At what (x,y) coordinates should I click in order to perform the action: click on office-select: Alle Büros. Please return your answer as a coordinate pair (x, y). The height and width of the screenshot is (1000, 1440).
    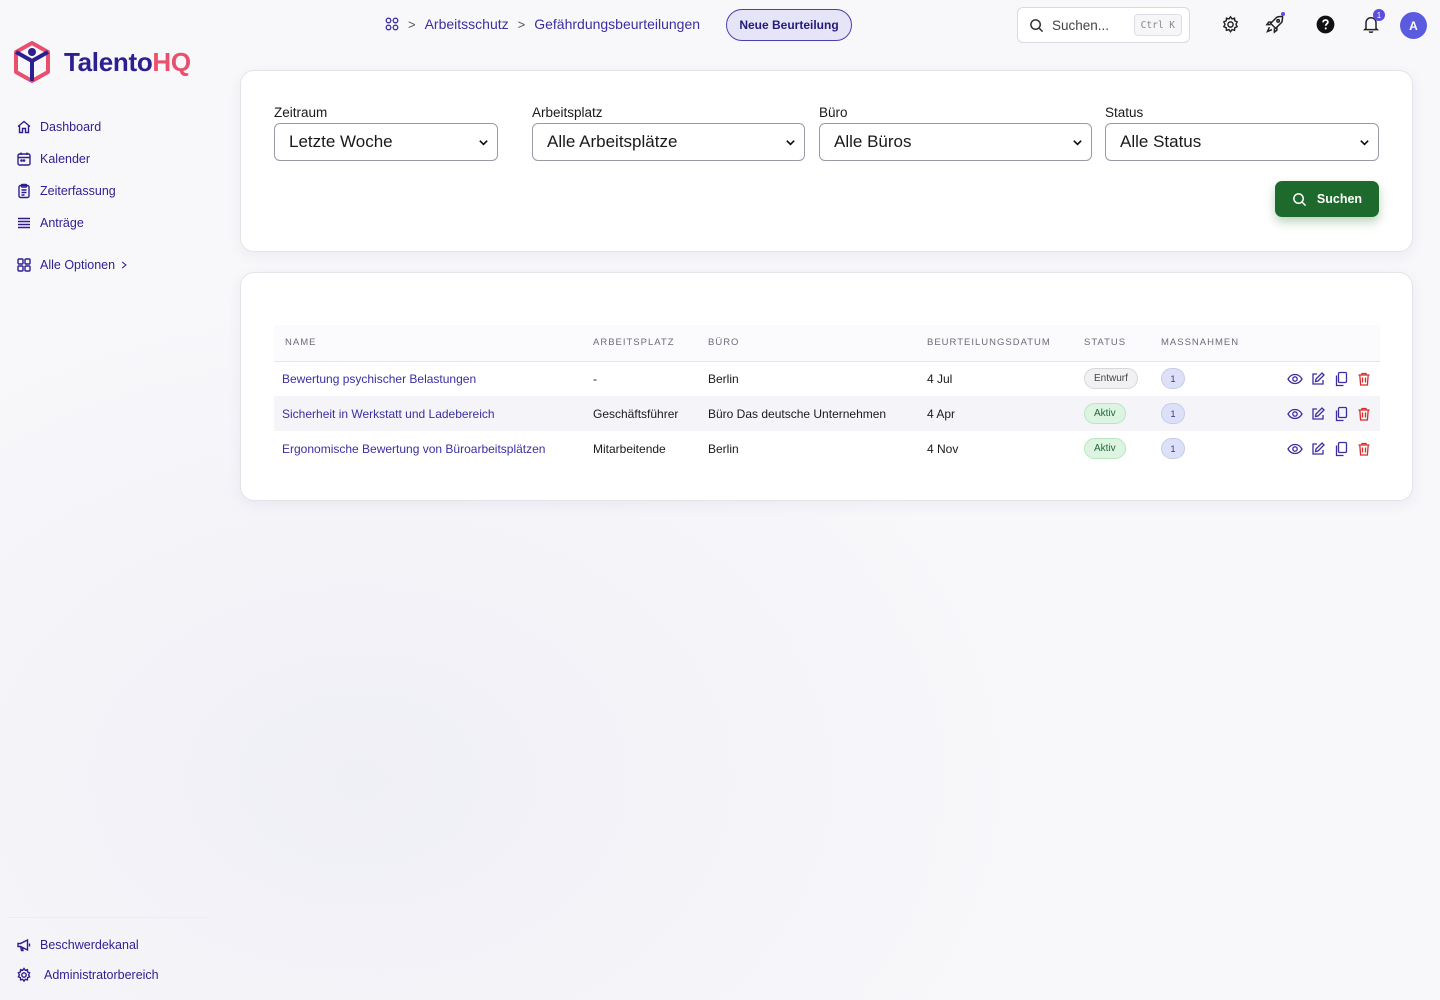
    Looking at the image, I should click on (955, 142).